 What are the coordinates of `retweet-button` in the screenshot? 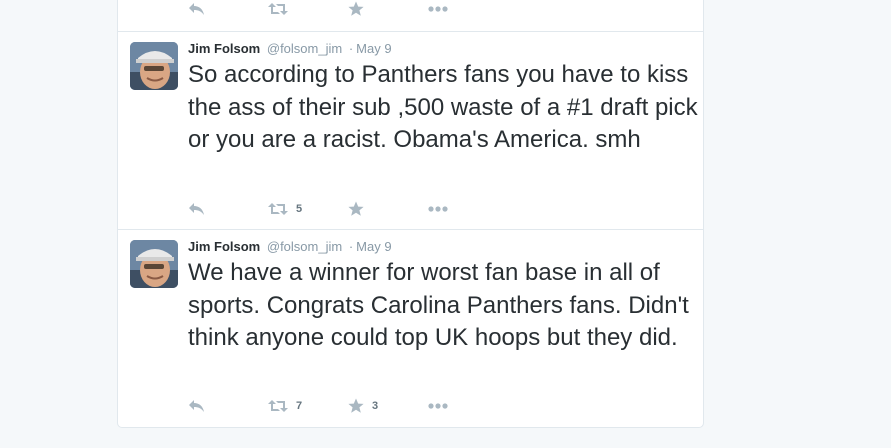 It's located at (282, 9).